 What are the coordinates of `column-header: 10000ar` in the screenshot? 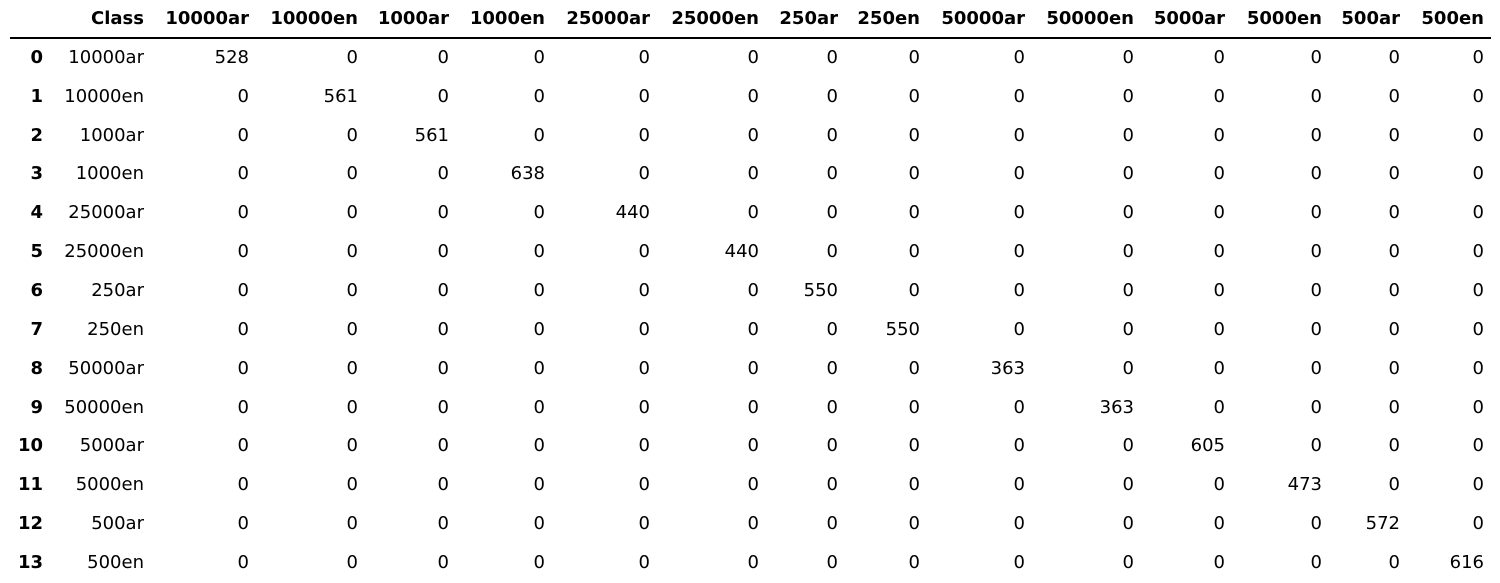 It's located at (203, 19).